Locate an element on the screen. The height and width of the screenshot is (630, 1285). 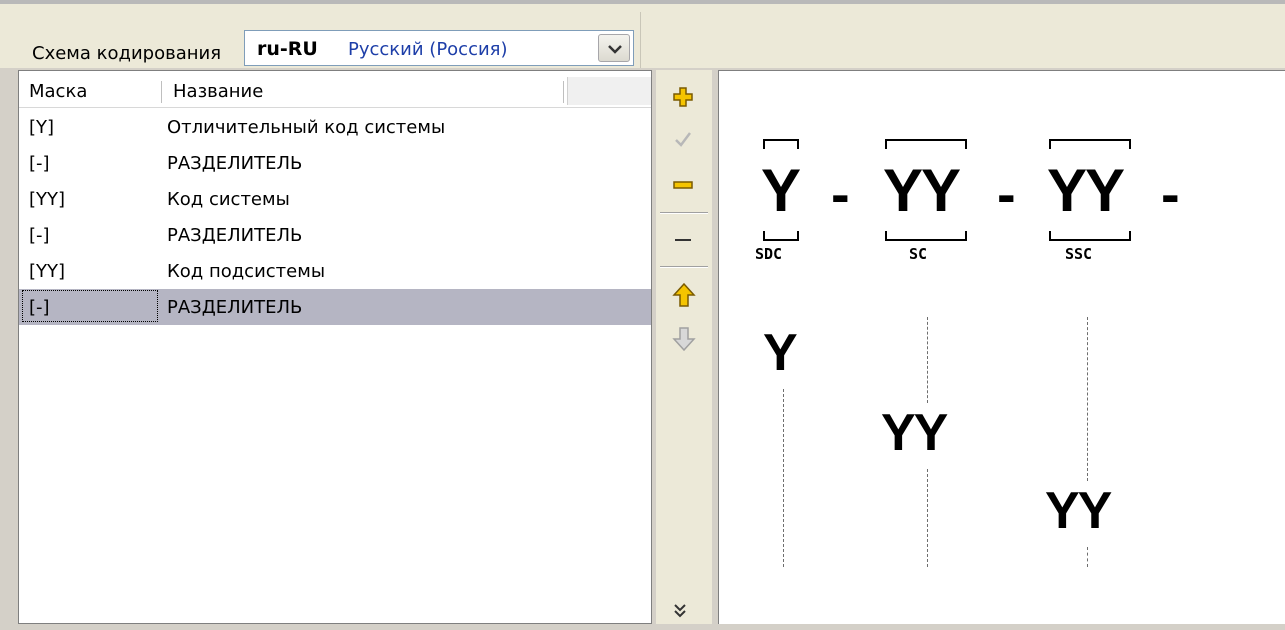
check-icon is located at coordinates (683, 139).